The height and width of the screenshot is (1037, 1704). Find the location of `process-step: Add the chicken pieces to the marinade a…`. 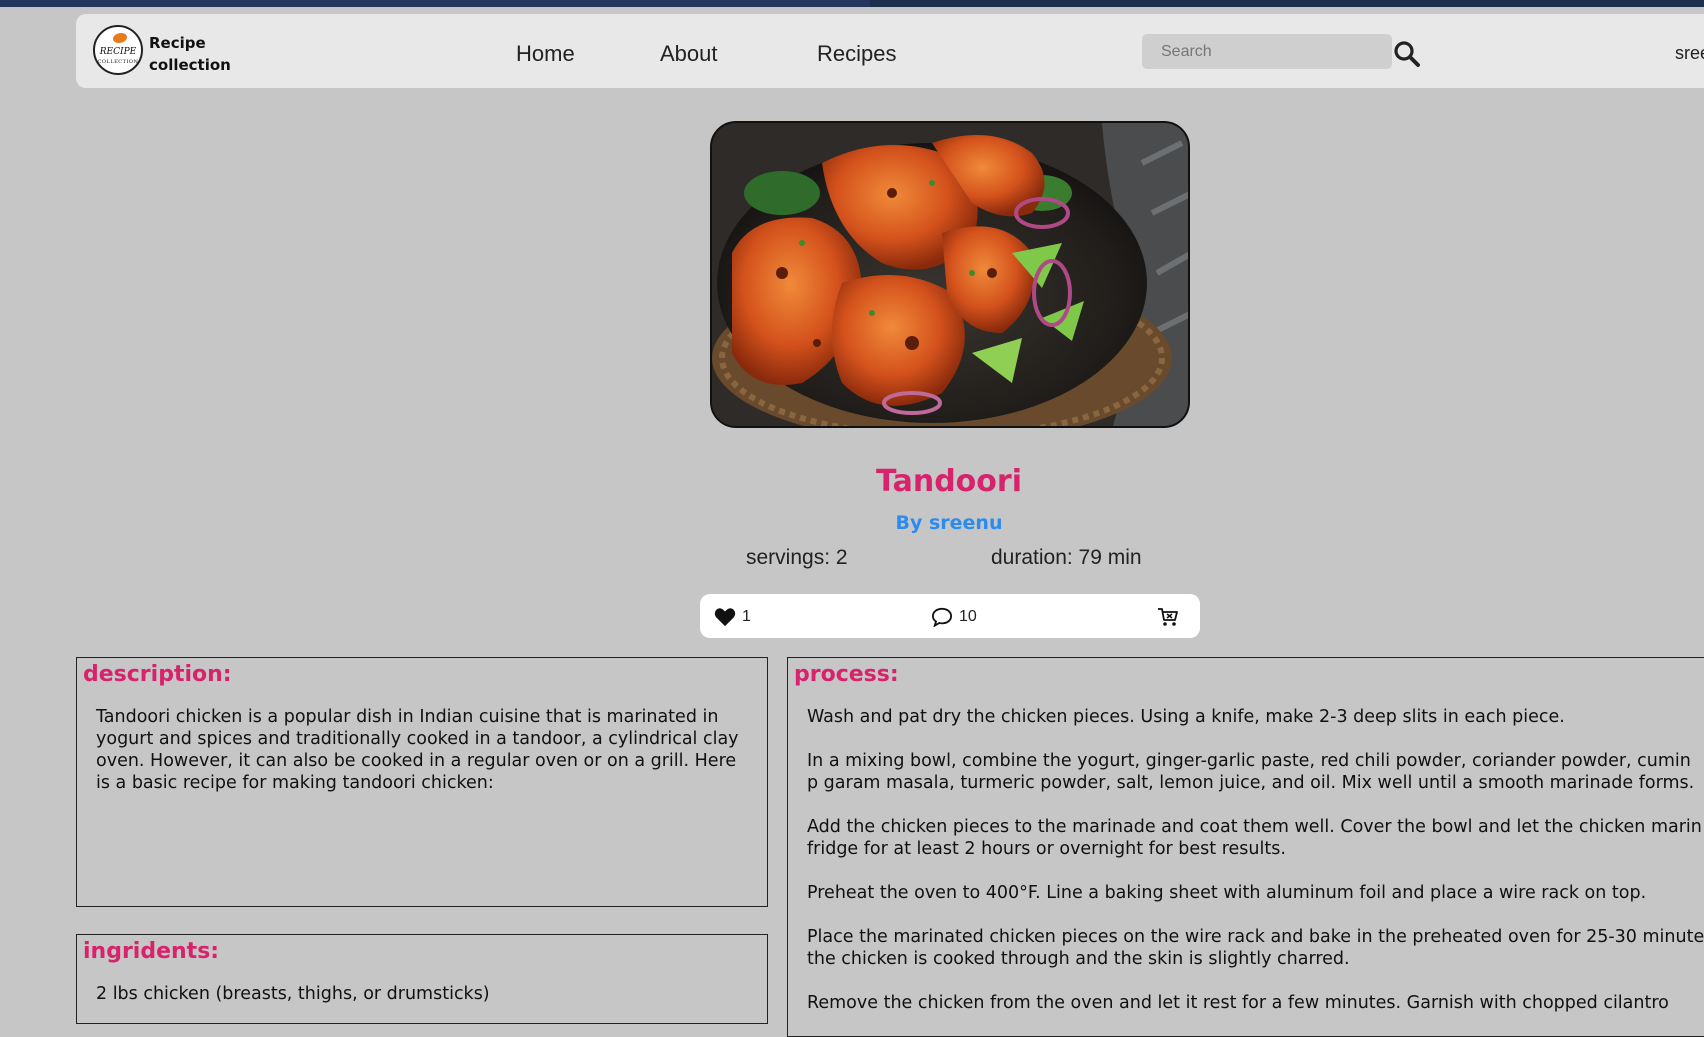

process-step: Add the chicken pieces to the marinade a… is located at coordinates (1254, 838).